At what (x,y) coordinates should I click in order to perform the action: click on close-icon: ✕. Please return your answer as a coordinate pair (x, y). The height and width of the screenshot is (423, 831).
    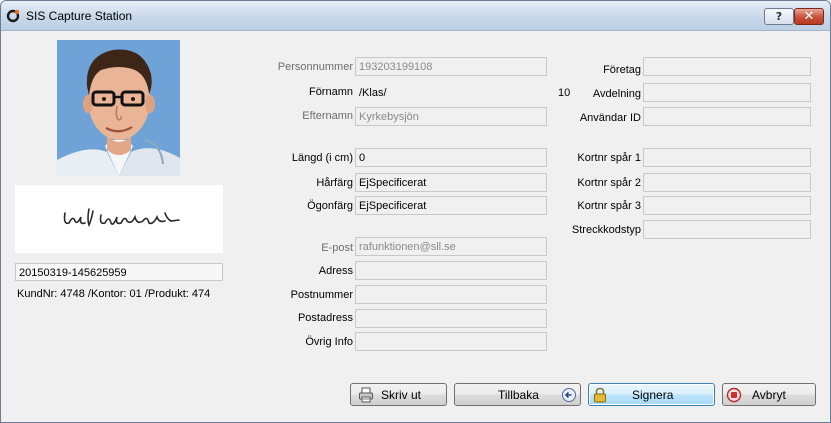
    Looking at the image, I should click on (809, 16).